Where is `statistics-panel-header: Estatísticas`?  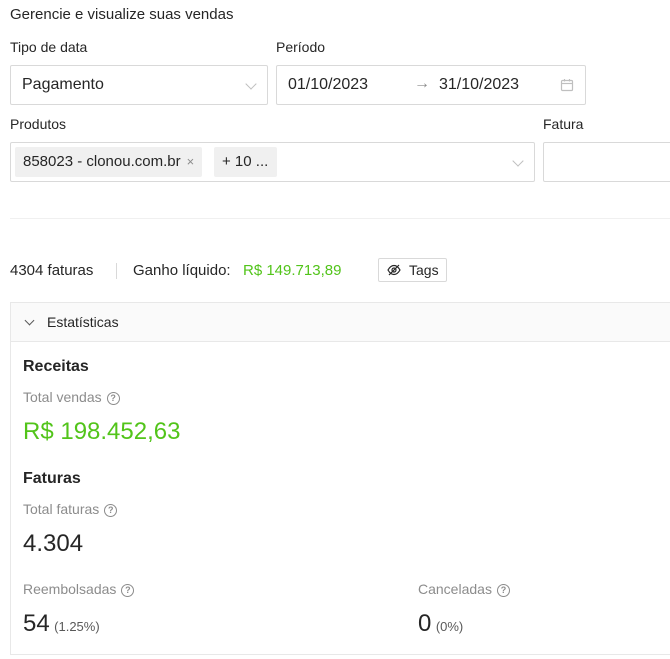
statistics-panel-header: Estatísticas is located at coordinates (340, 322).